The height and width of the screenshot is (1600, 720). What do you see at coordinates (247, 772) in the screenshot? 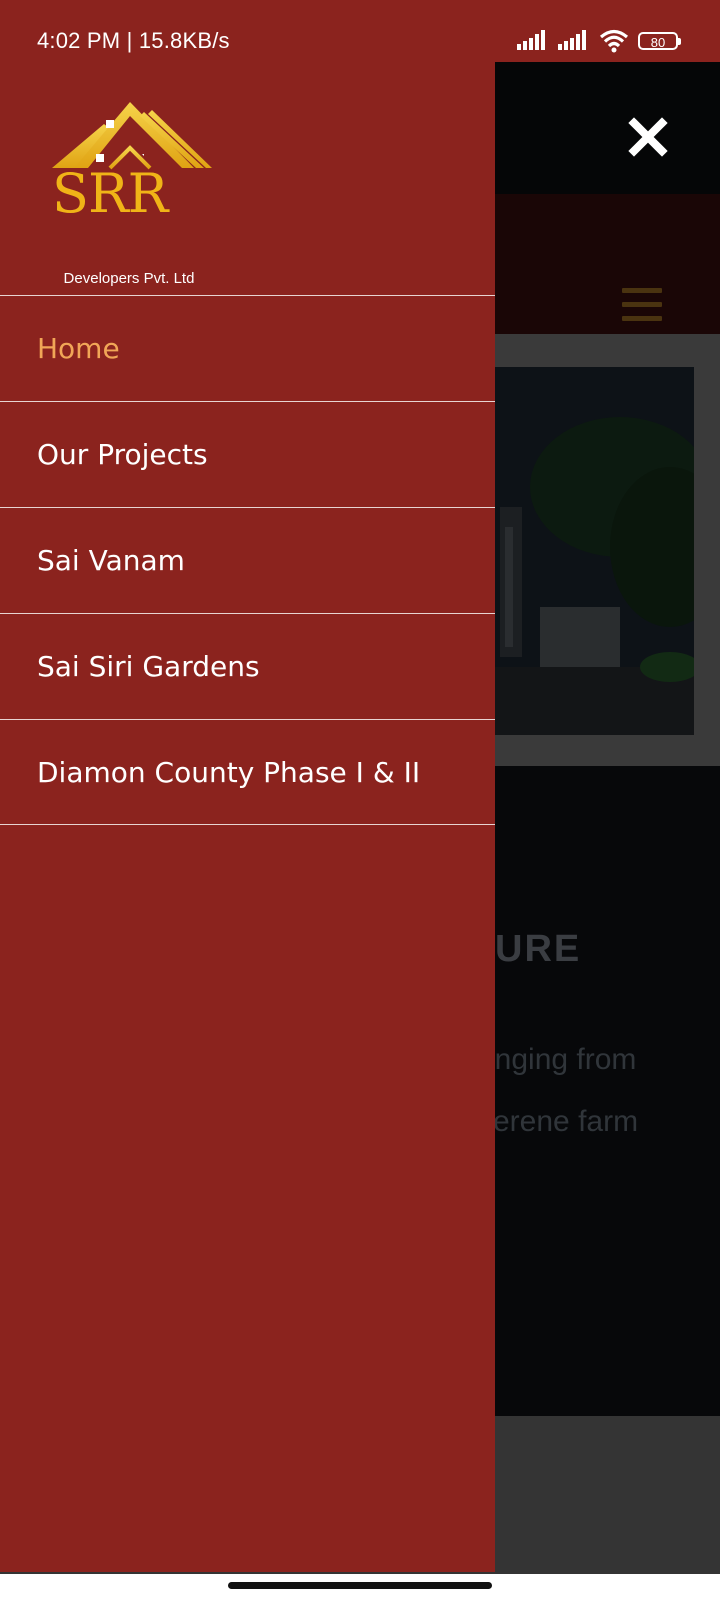
I see `menu-item-diamon-county: Diamon County Phase I & II` at bounding box center [247, 772].